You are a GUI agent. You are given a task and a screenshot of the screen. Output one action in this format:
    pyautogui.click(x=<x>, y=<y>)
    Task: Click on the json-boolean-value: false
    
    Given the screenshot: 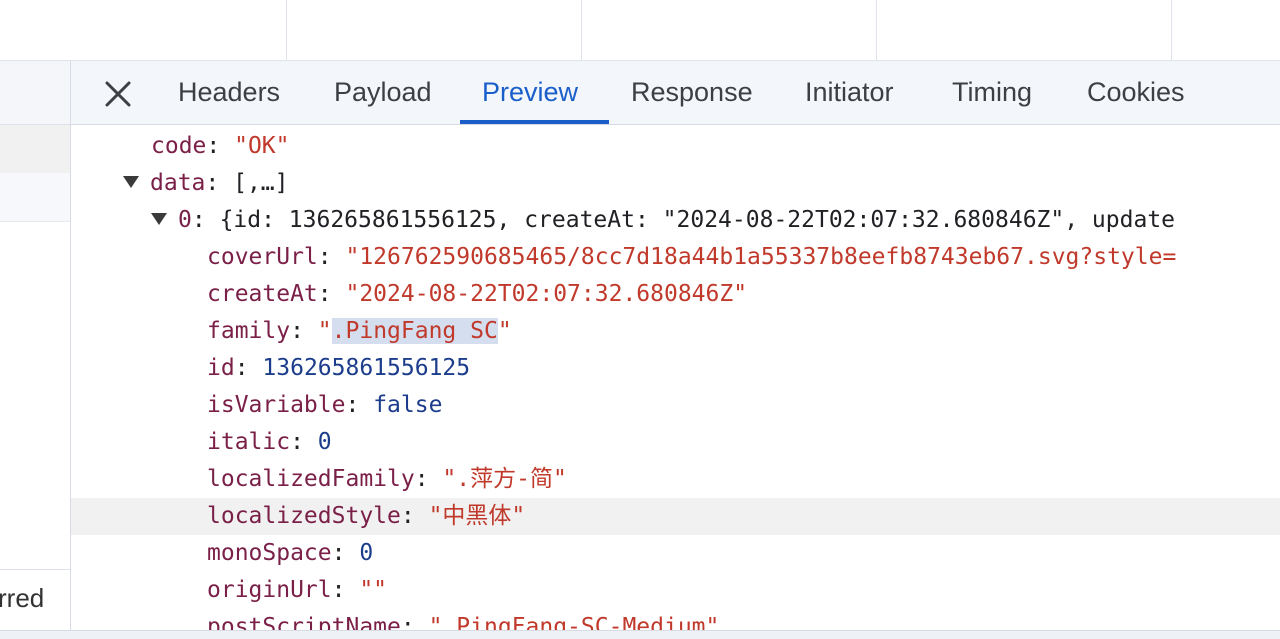 What is the action you would take?
    pyautogui.click(x=408, y=405)
    